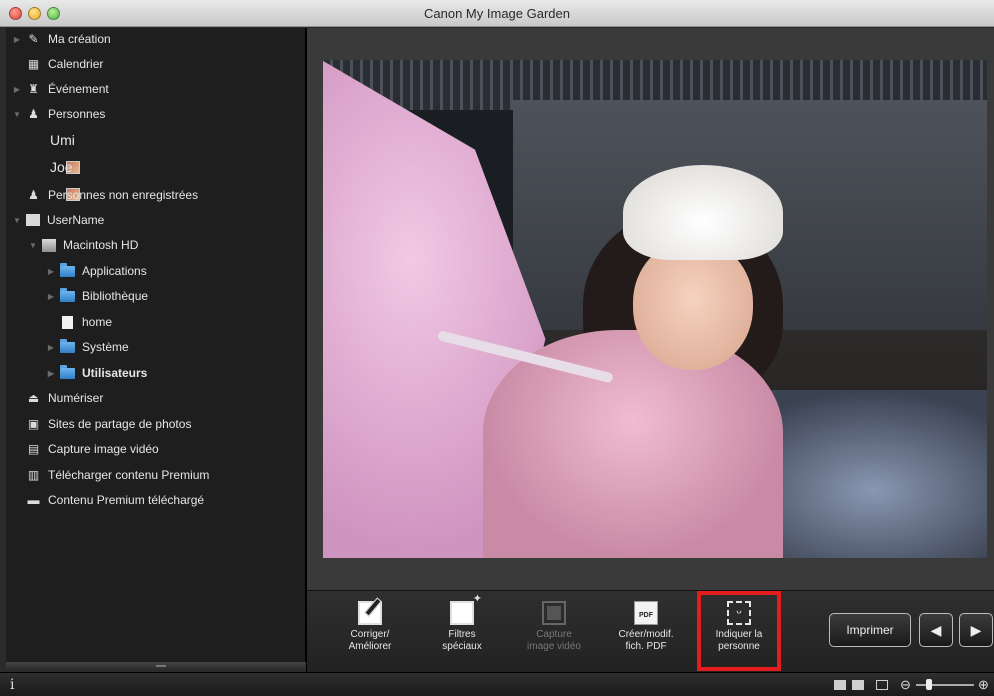 Image resolution: width=994 pixels, height=696 pixels. I want to click on hard-drive-icon, so click(49, 245).